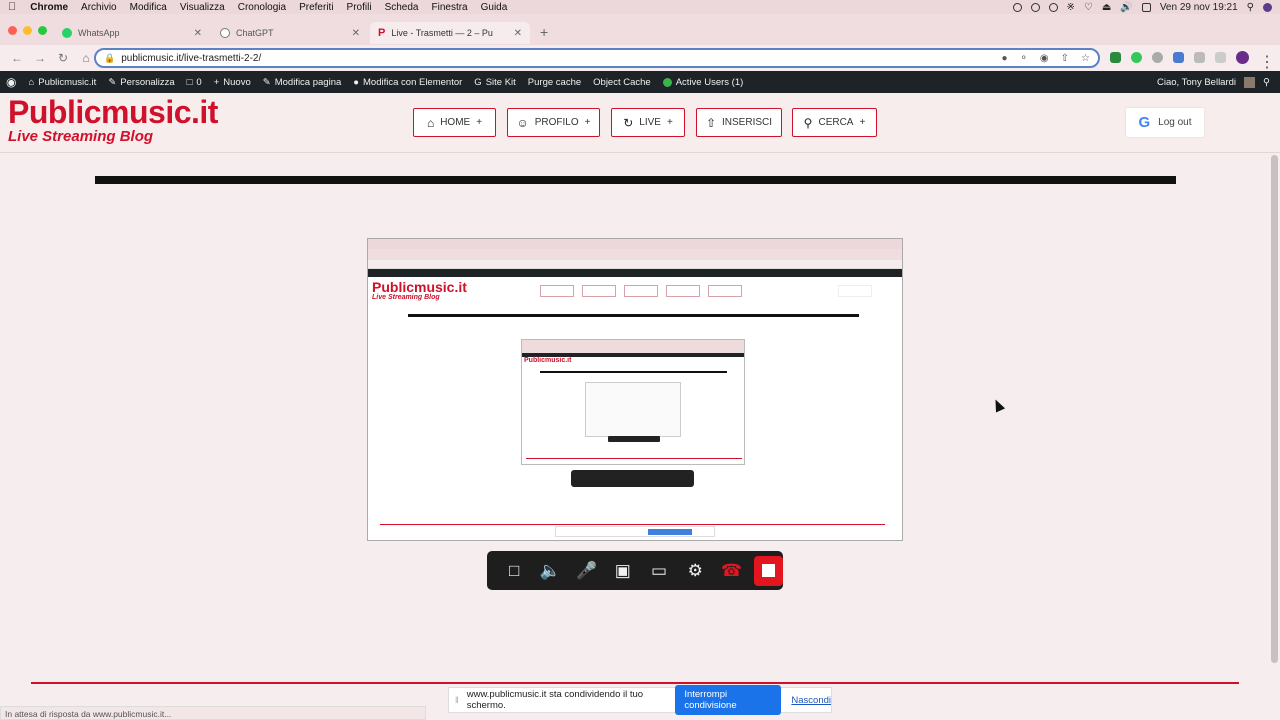  I want to click on wp-elementor-link: ● Modifica con Elementor, so click(407, 82).